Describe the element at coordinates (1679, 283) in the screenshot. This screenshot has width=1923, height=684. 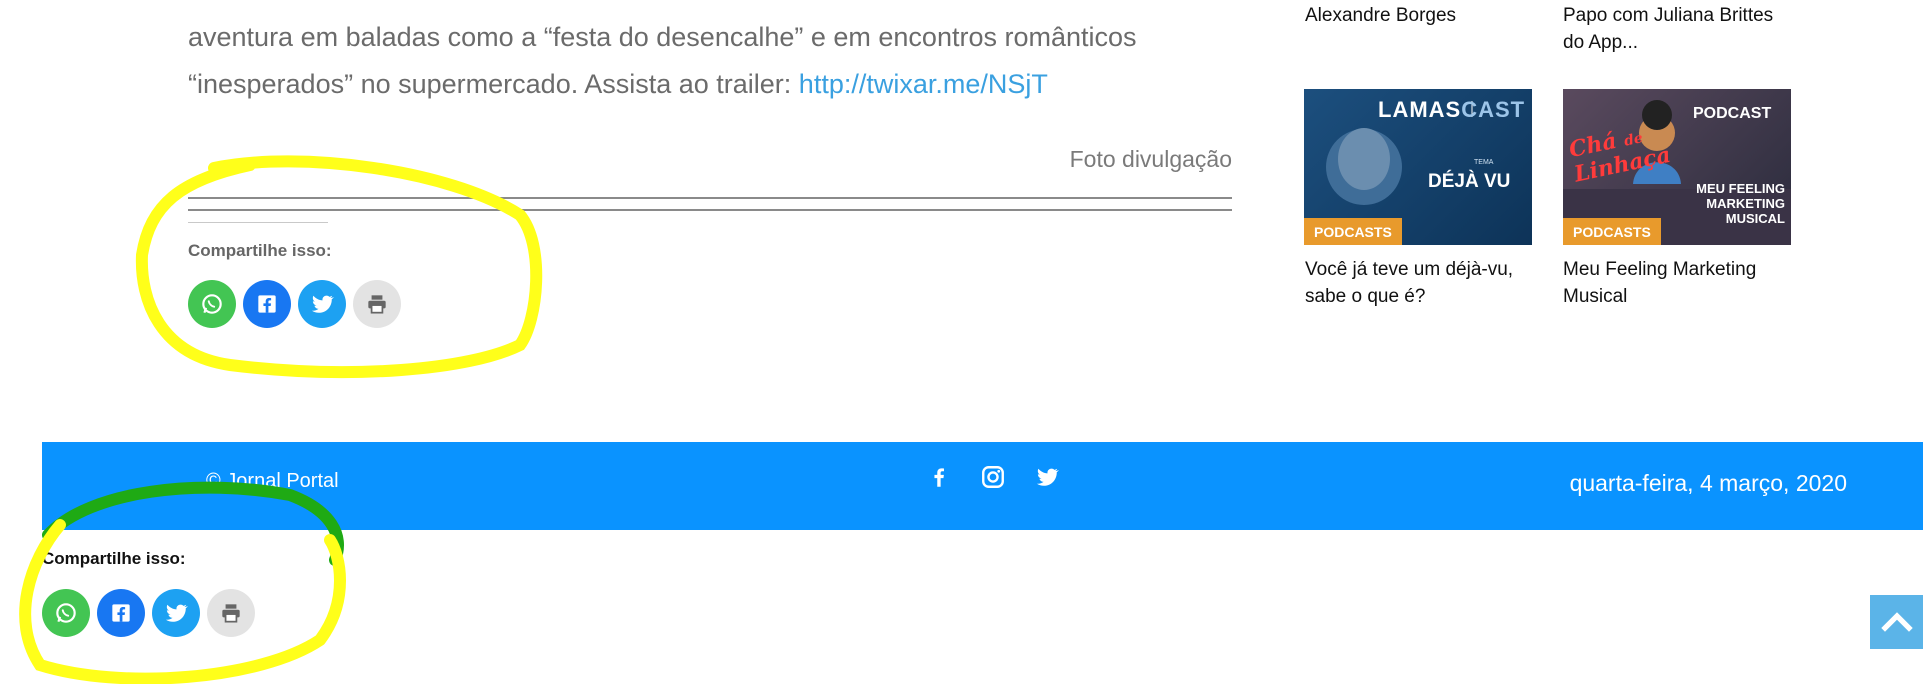
I see `sidebar-item-title: Meu Feeling Marketing Musical` at that location.